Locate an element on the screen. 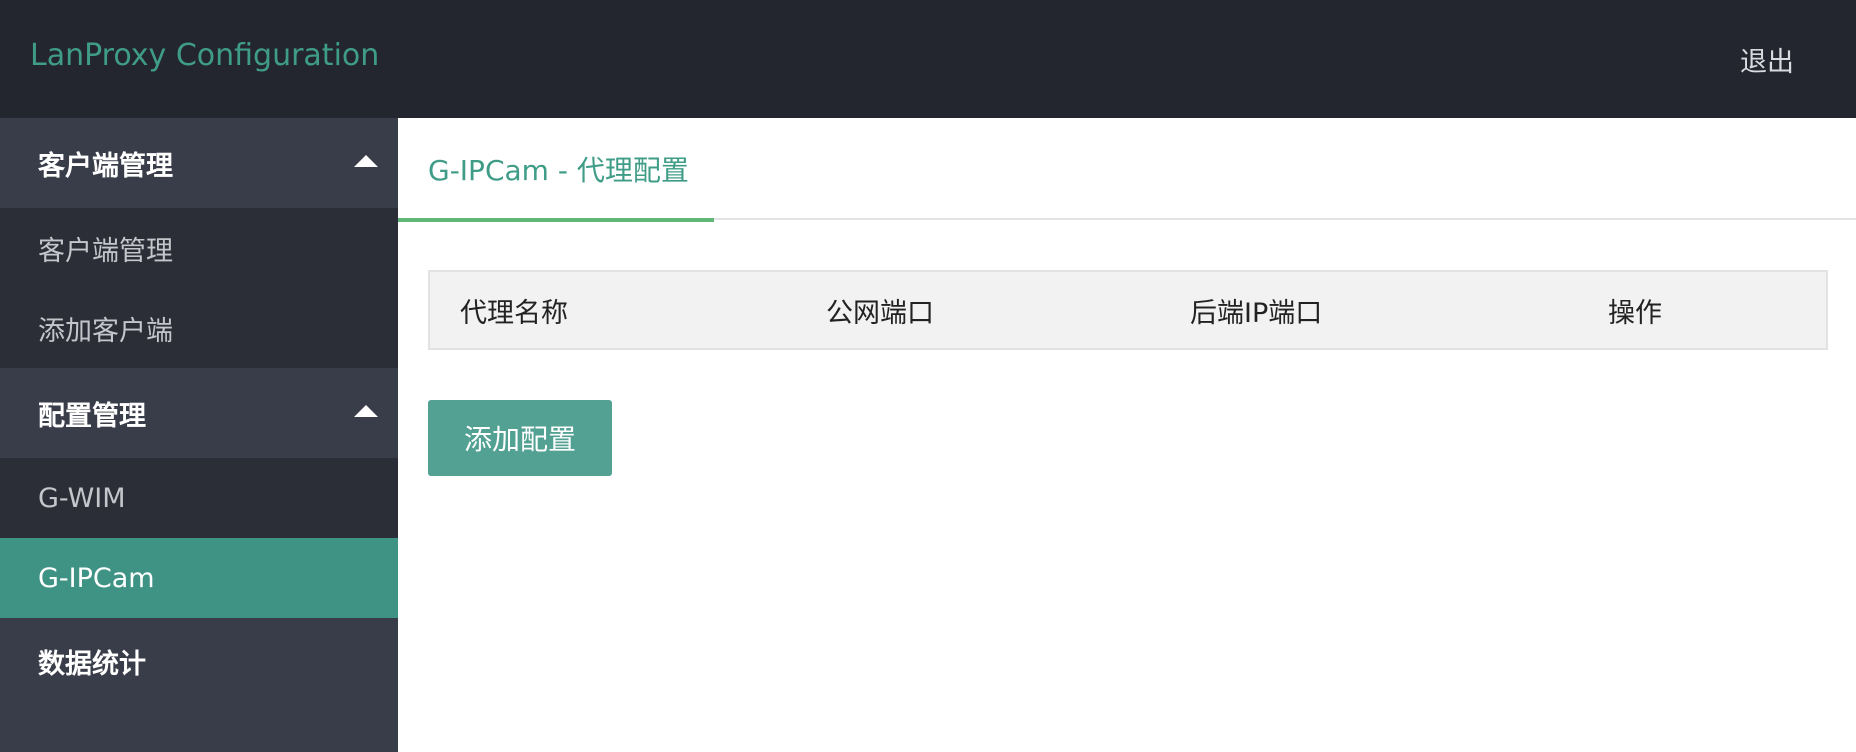  sidebar-item-client-management: 客户端管理 is located at coordinates (199, 248).